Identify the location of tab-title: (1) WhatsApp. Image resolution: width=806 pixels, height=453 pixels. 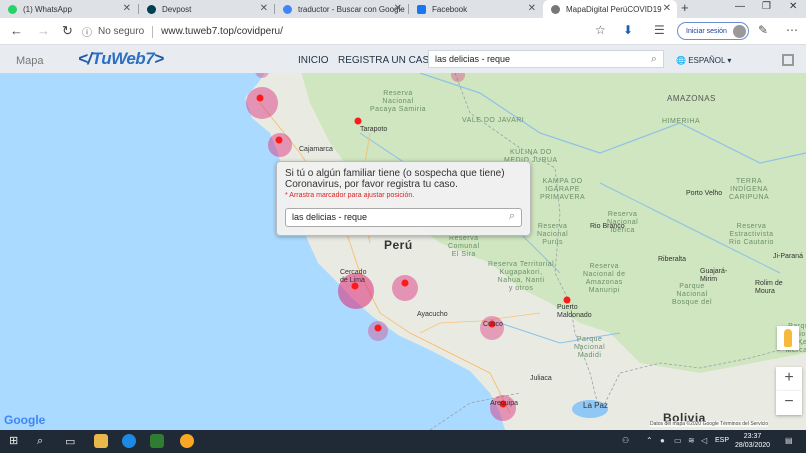
(47, 9).